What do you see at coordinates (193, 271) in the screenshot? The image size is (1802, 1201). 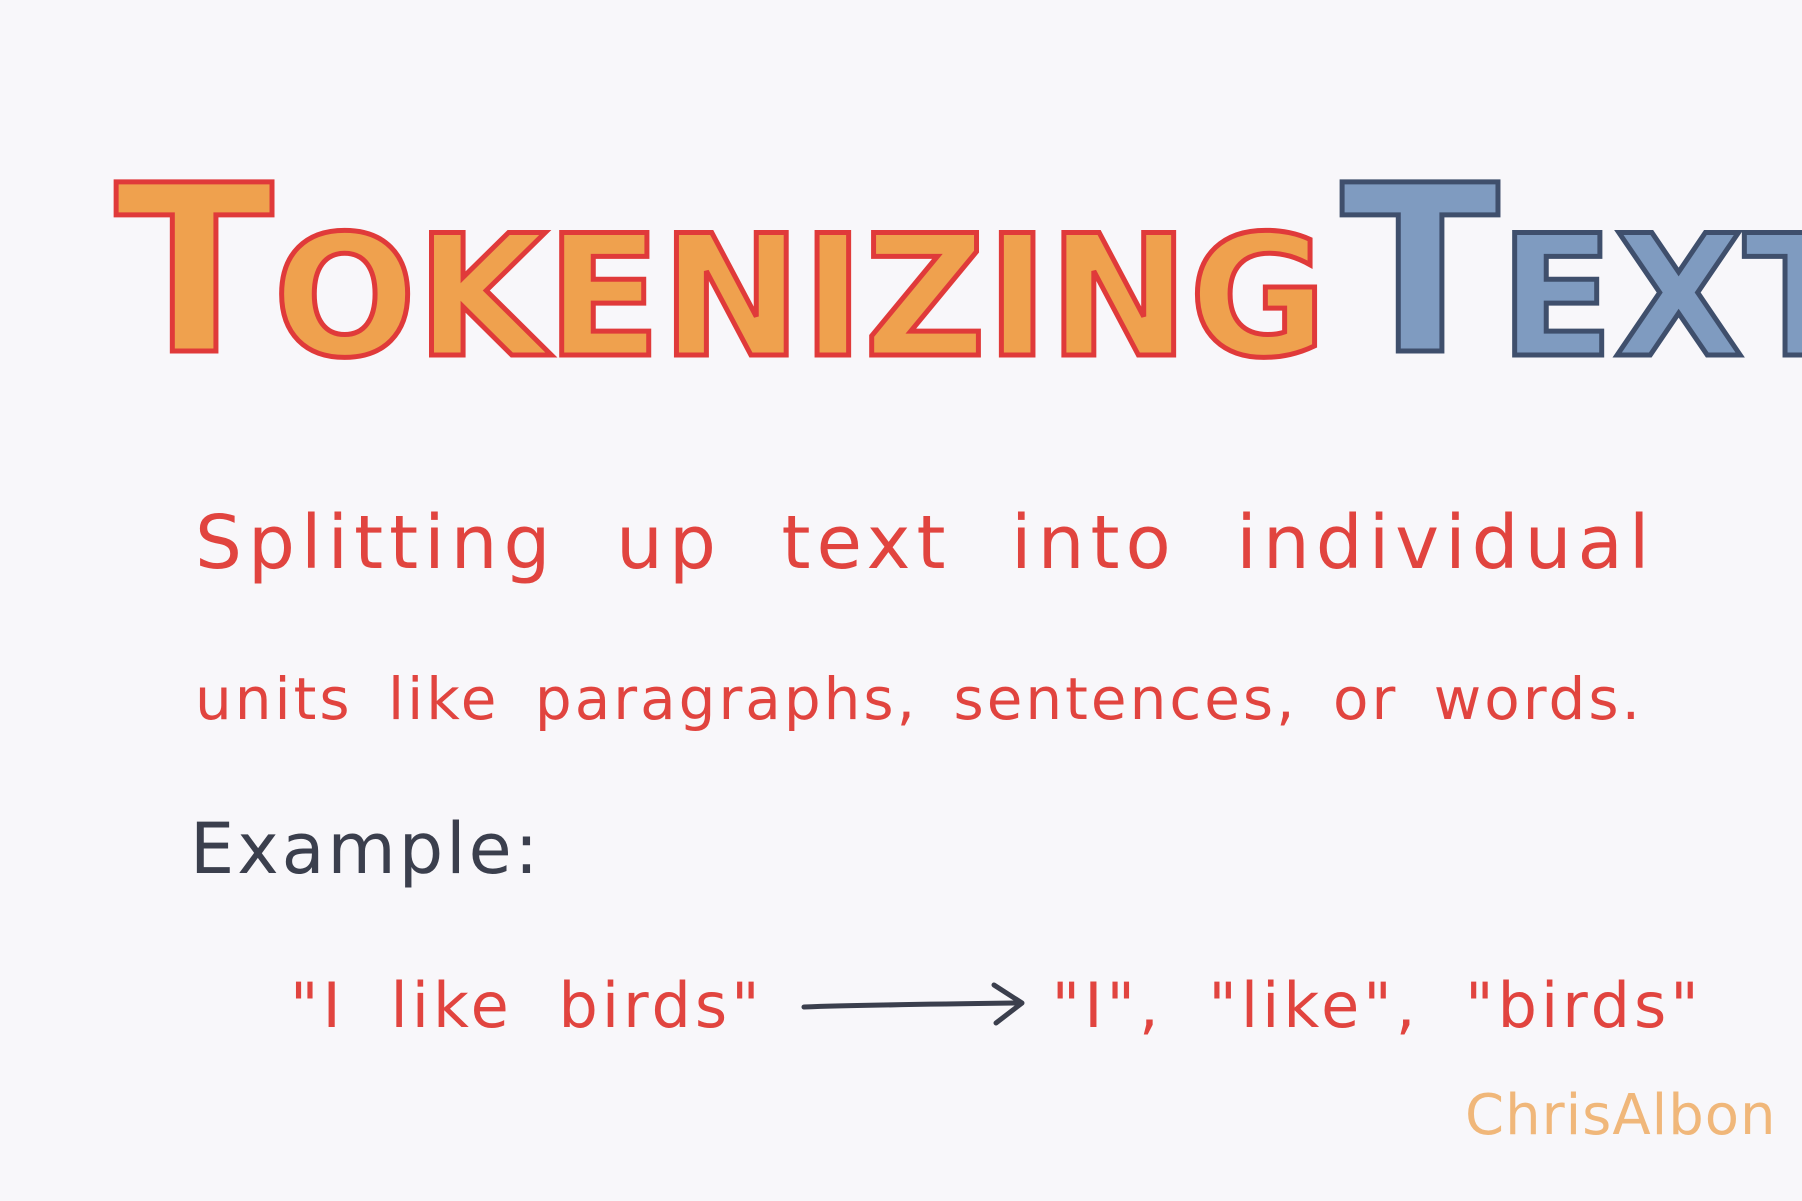 I see `title-word-tokenizing-initial: T` at bounding box center [193, 271].